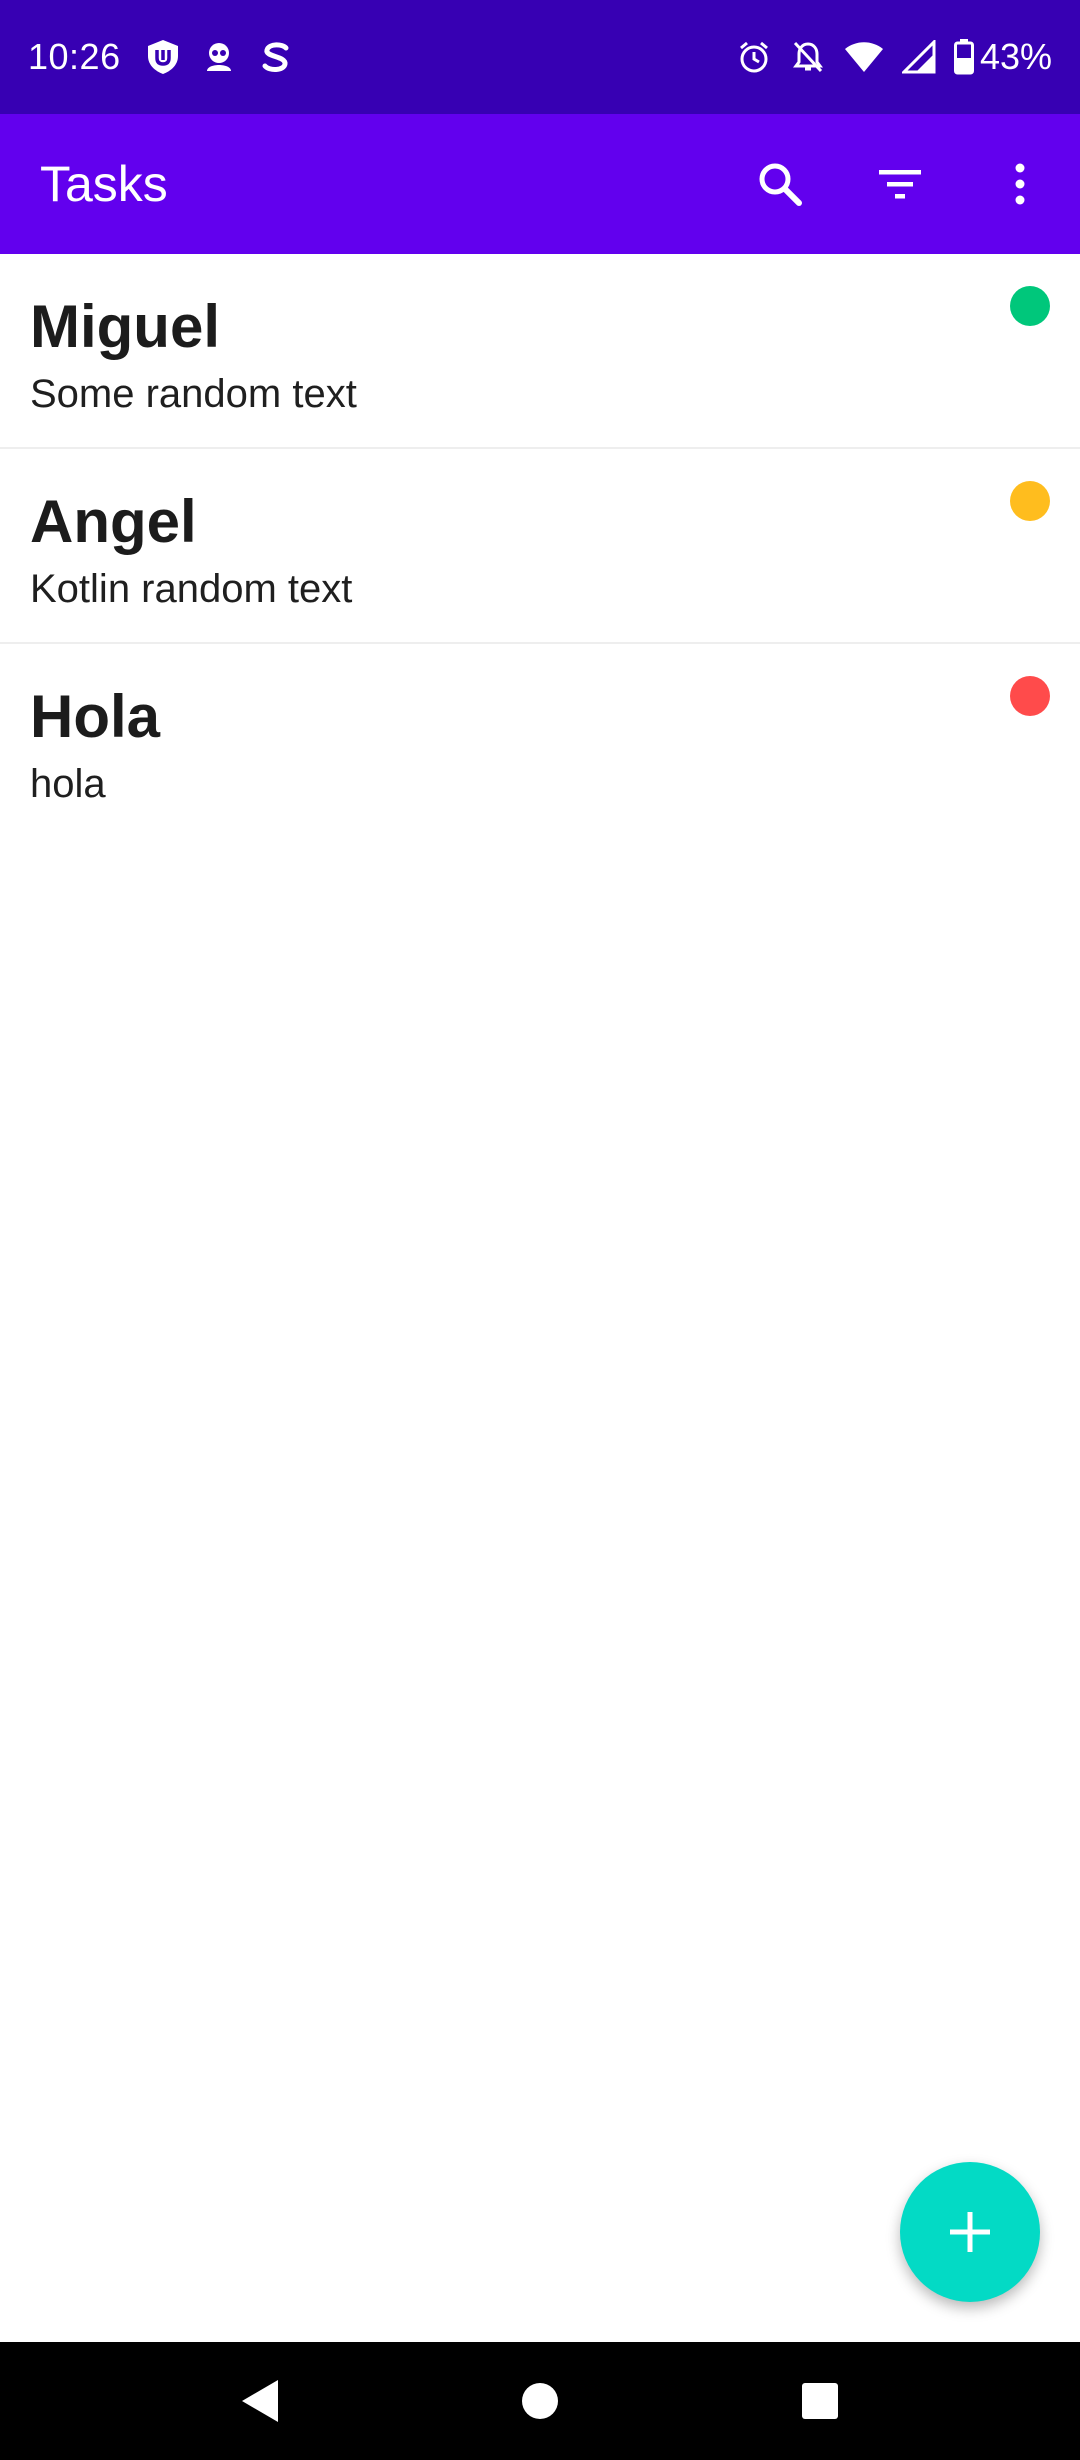  I want to click on plus-icon, so click(970, 2232).